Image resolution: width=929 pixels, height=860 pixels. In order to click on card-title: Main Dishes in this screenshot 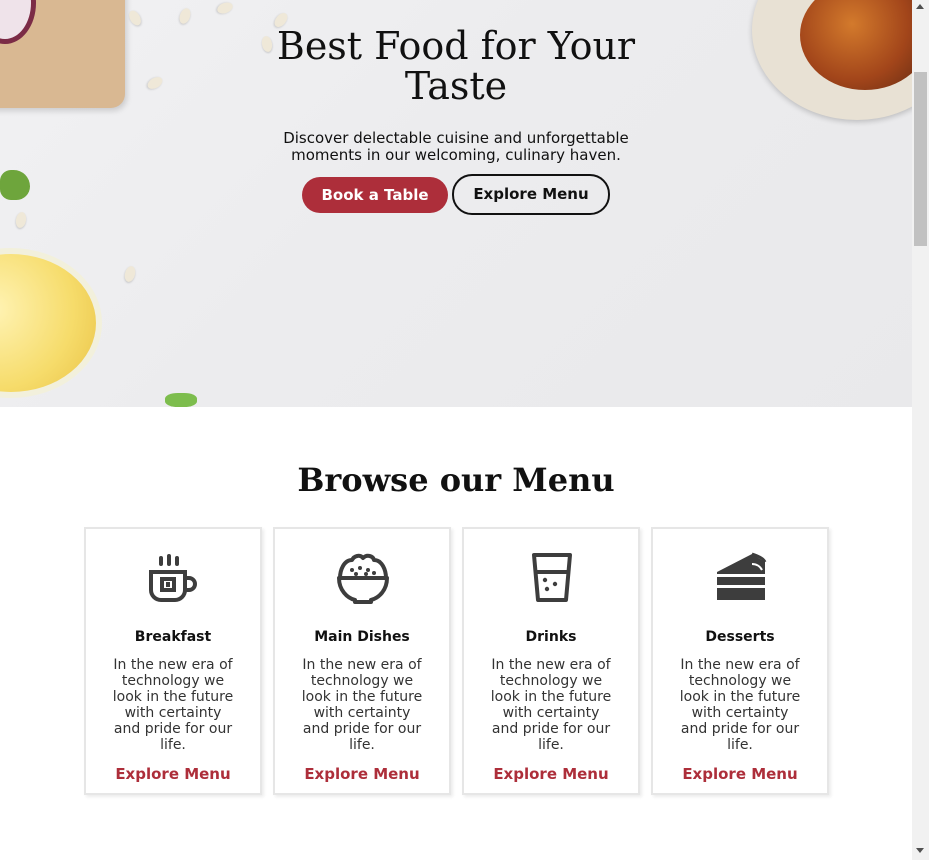, I will do `click(362, 637)`.